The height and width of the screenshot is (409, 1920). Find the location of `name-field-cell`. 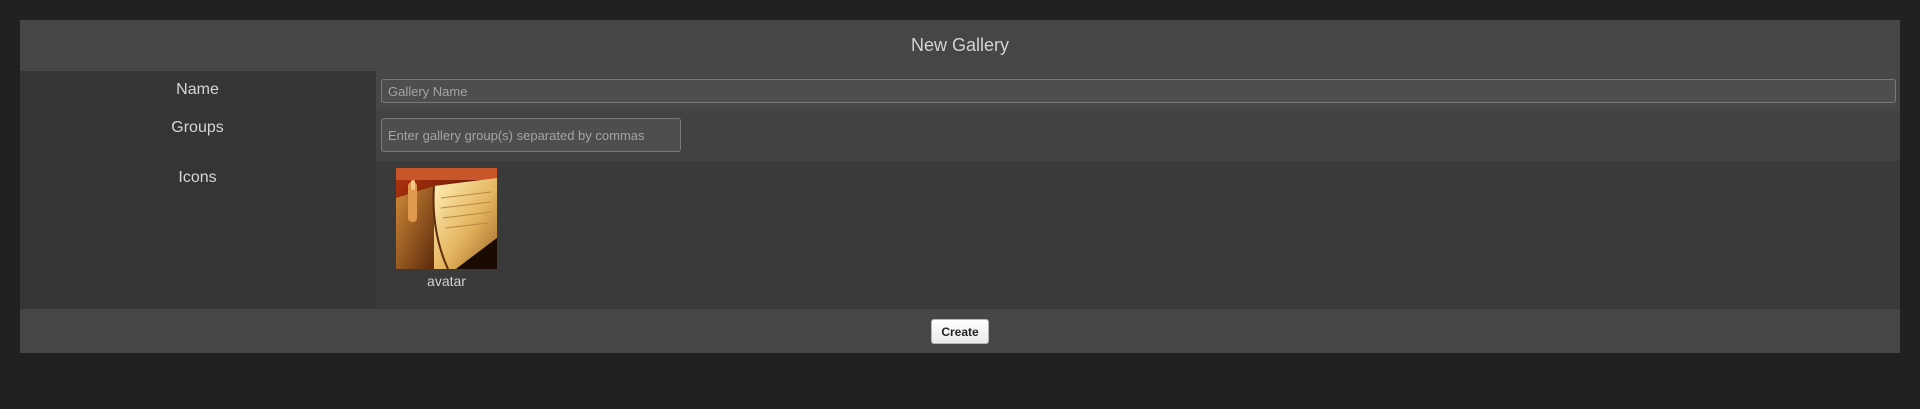

name-field-cell is located at coordinates (1138, 91).